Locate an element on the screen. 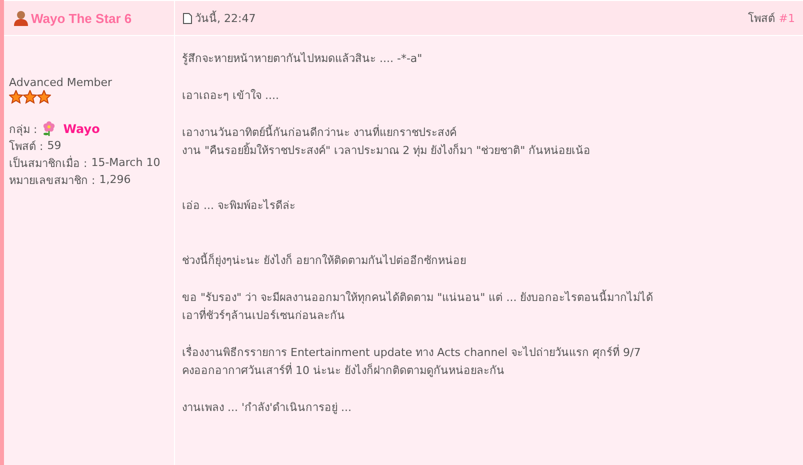 The height and width of the screenshot is (465, 803). post-number-link: #1 is located at coordinates (786, 18).